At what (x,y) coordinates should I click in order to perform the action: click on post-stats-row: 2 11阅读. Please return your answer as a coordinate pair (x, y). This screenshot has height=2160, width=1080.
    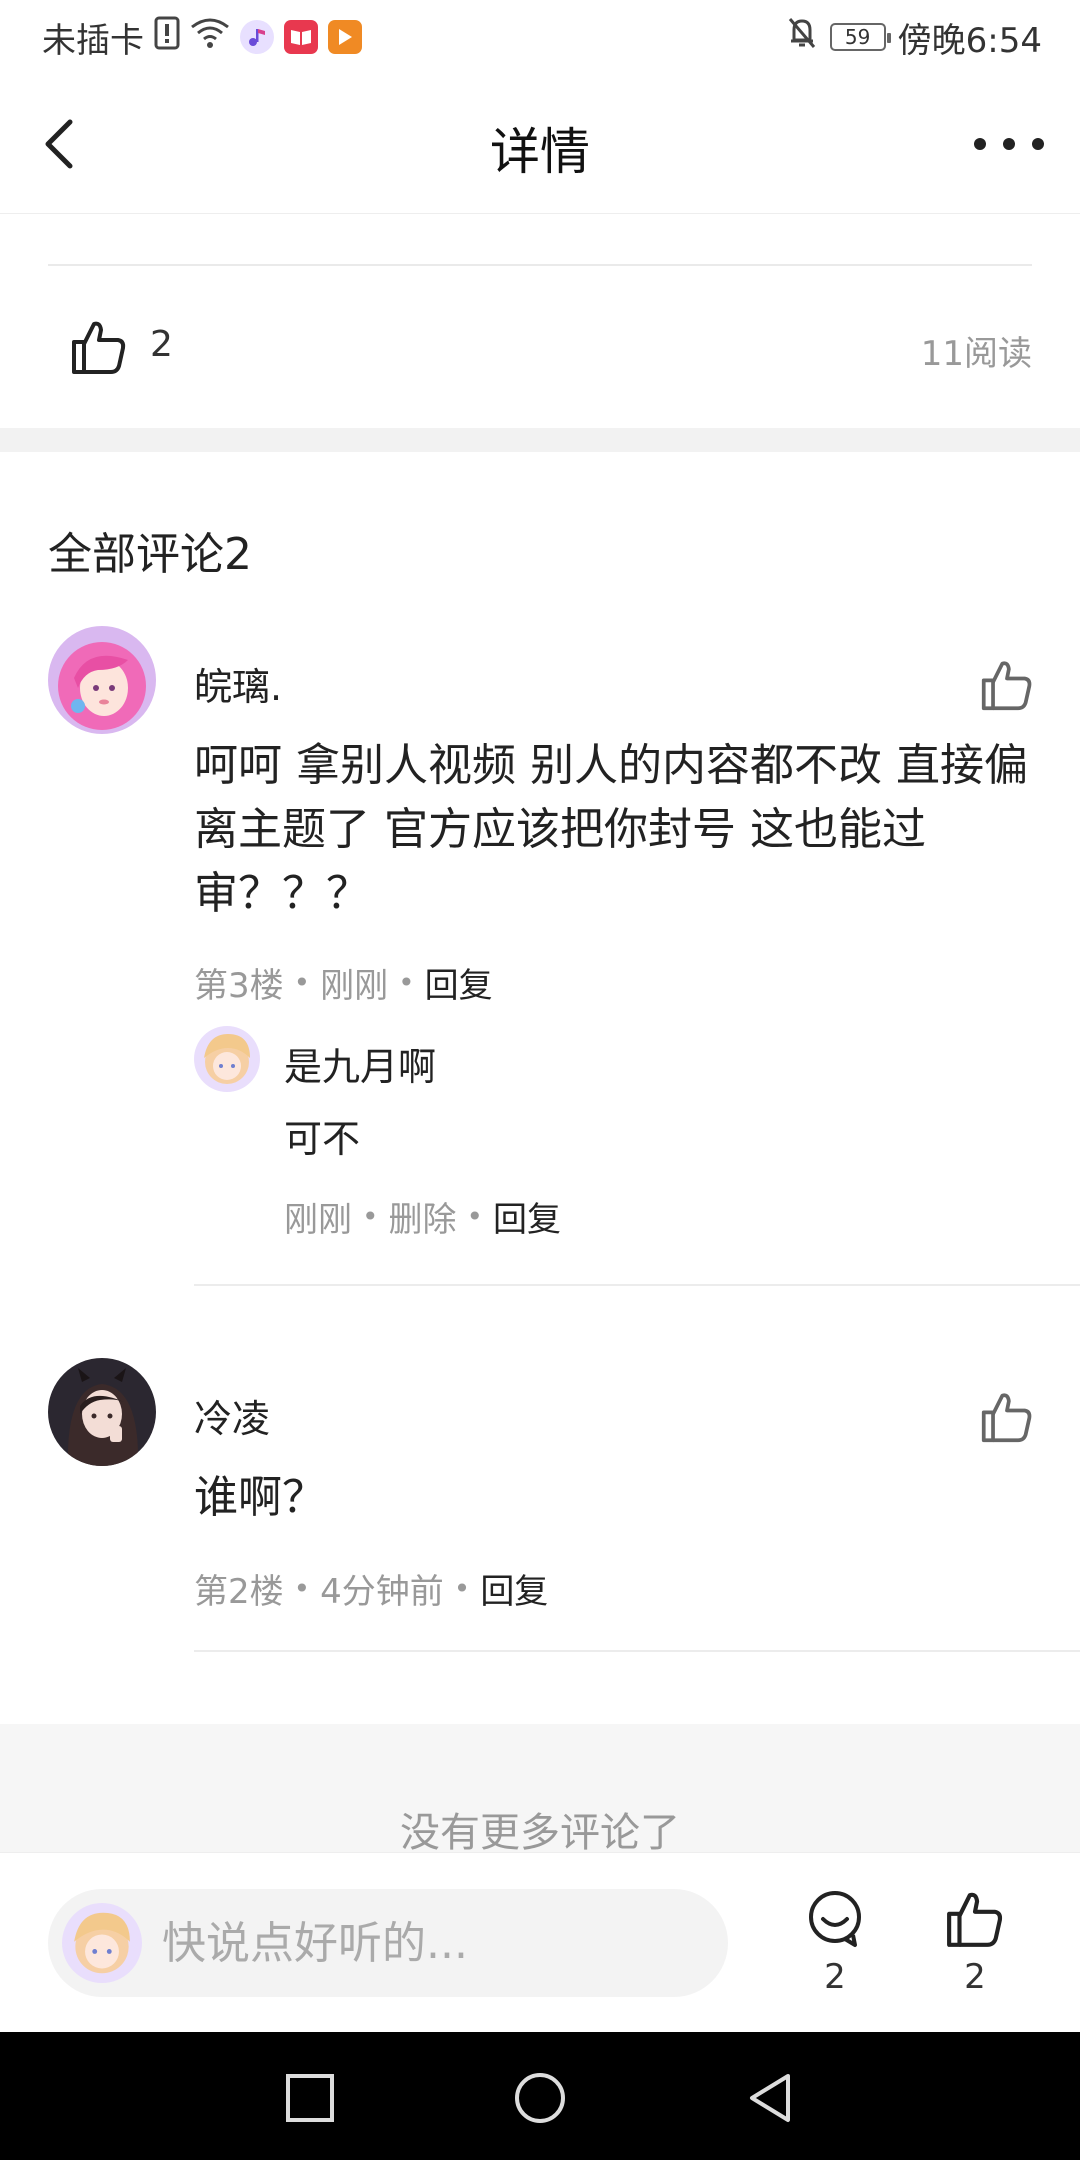
    Looking at the image, I should click on (540, 348).